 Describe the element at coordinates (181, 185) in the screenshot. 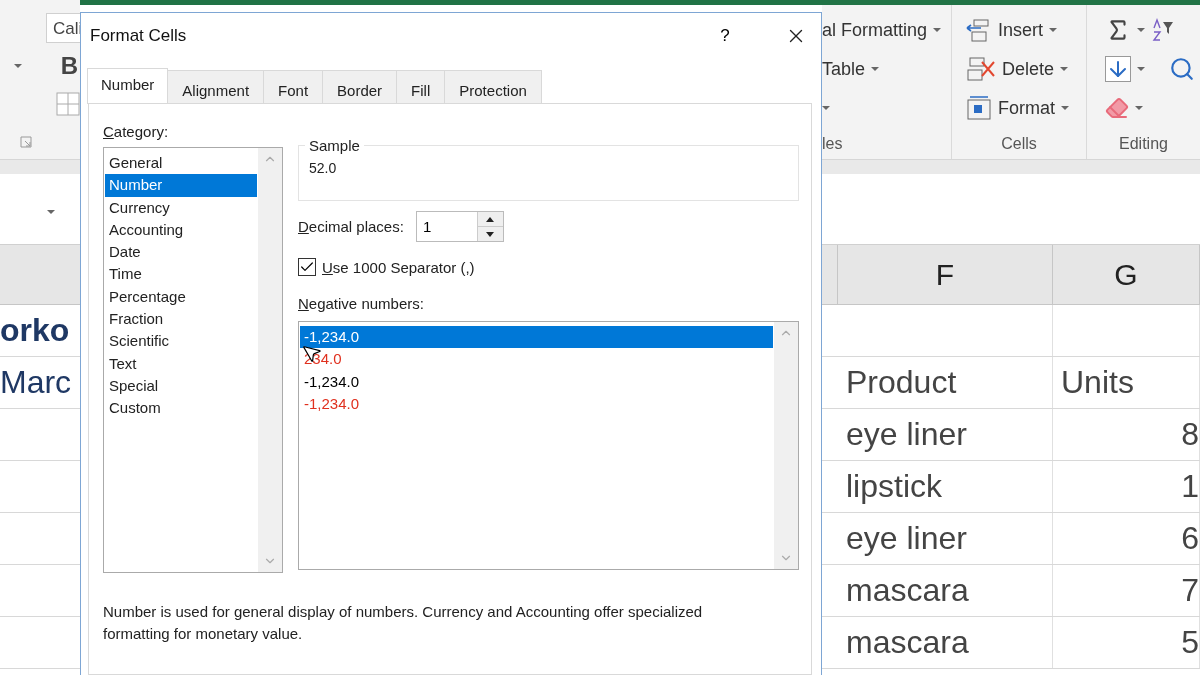

I see `category-item: Number` at that location.